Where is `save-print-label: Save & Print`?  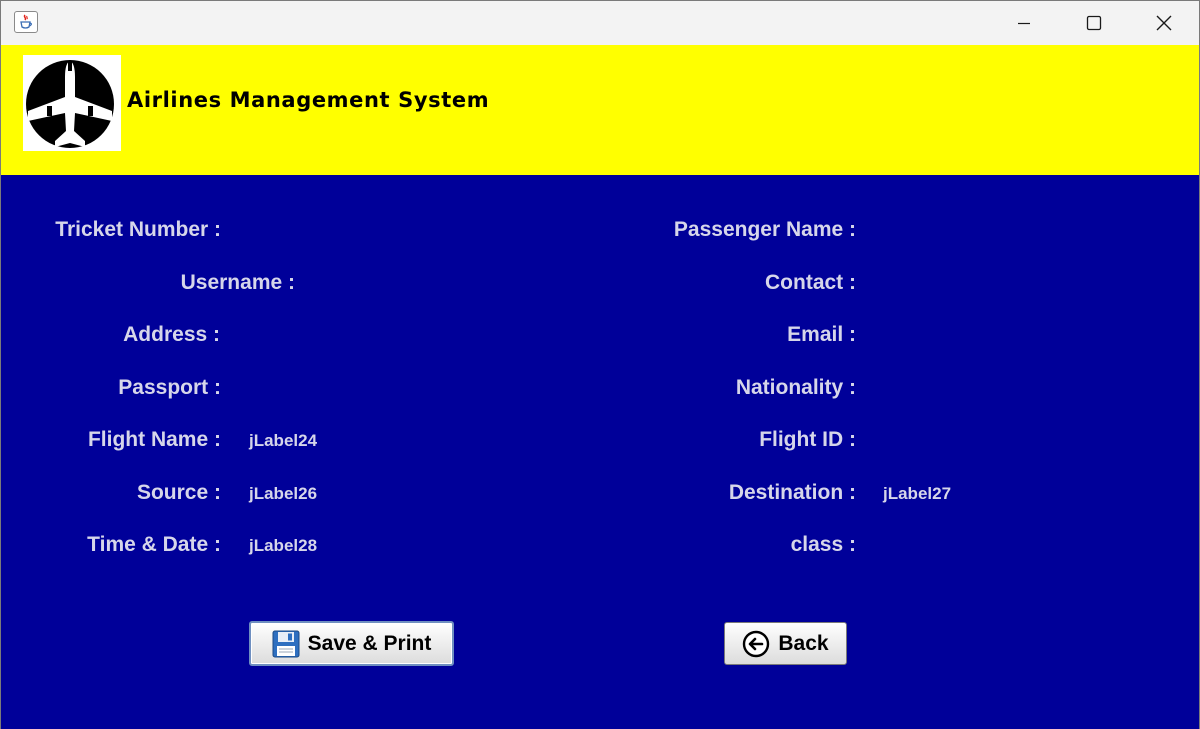
save-print-label: Save & Print is located at coordinates (369, 643).